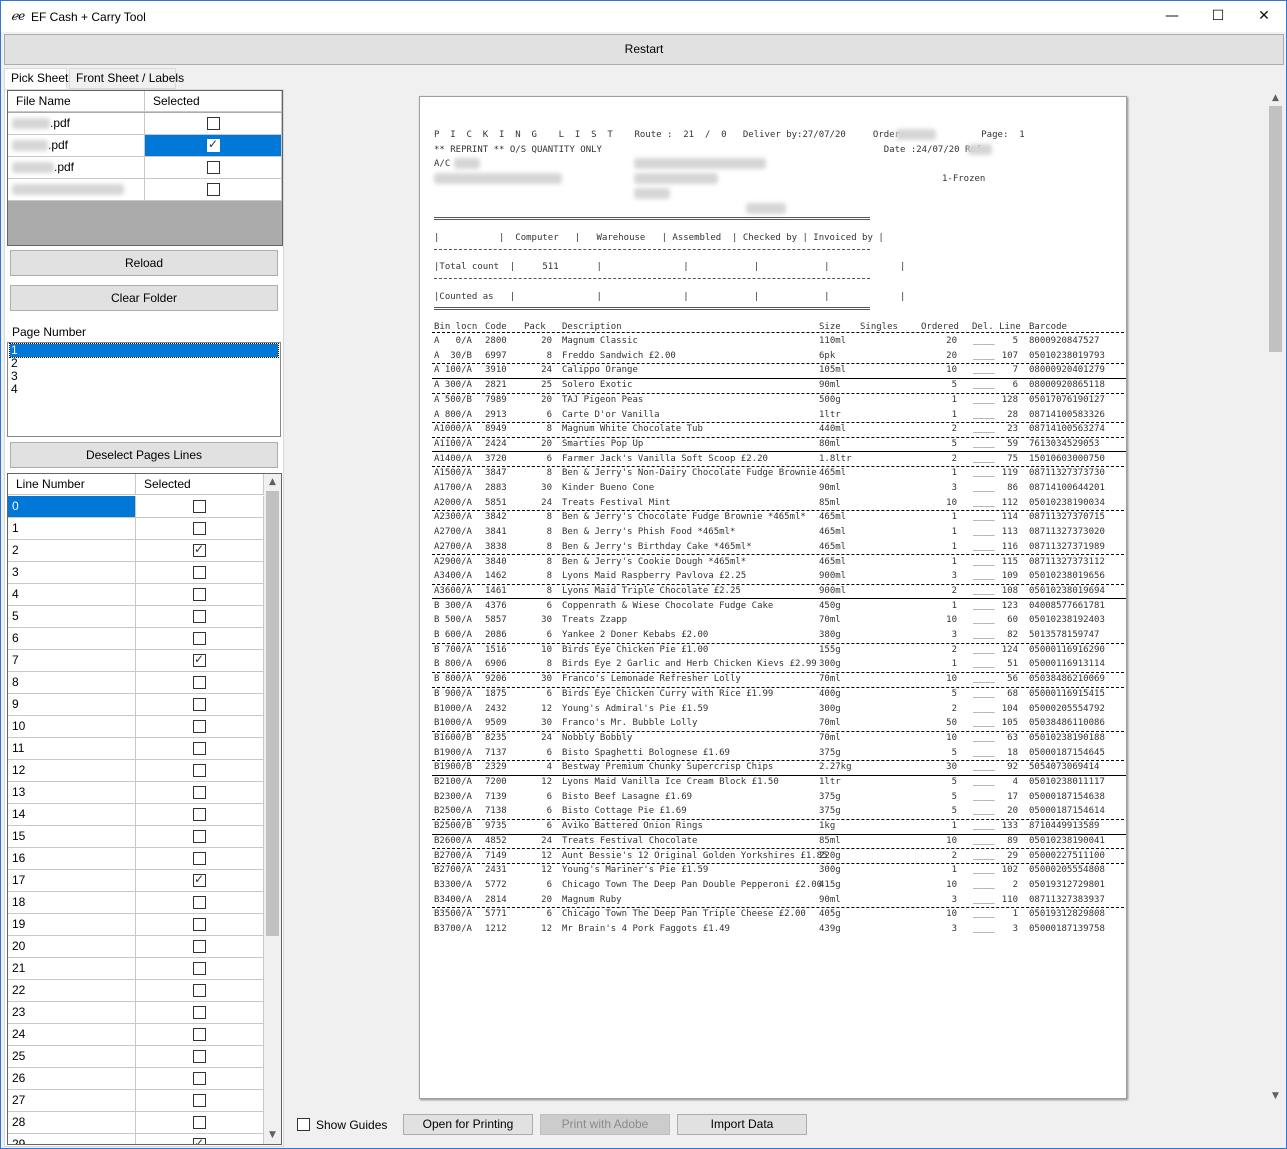  Describe the element at coordinates (144, 376) in the screenshot. I see `page-list-item: 3` at that location.